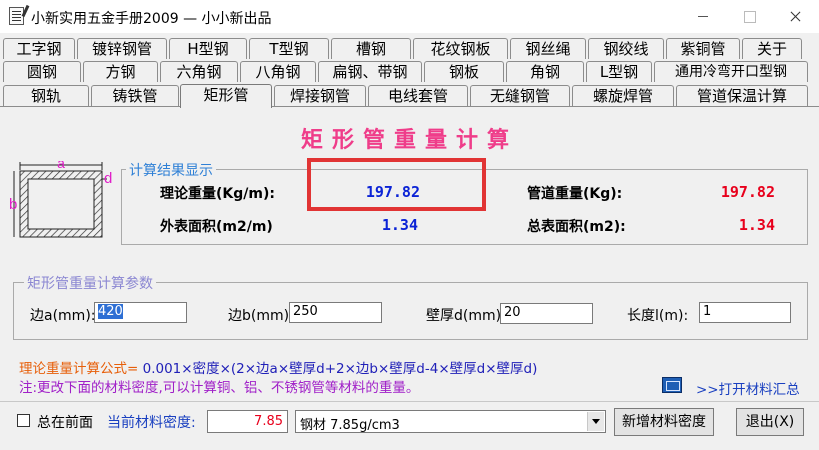 The width and height of the screenshot is (819, 450). What do you see at coordinates (545, 71) in the screenshot?
I see `tab-angle-steel: 角钢` at bounding box center [545, 71].